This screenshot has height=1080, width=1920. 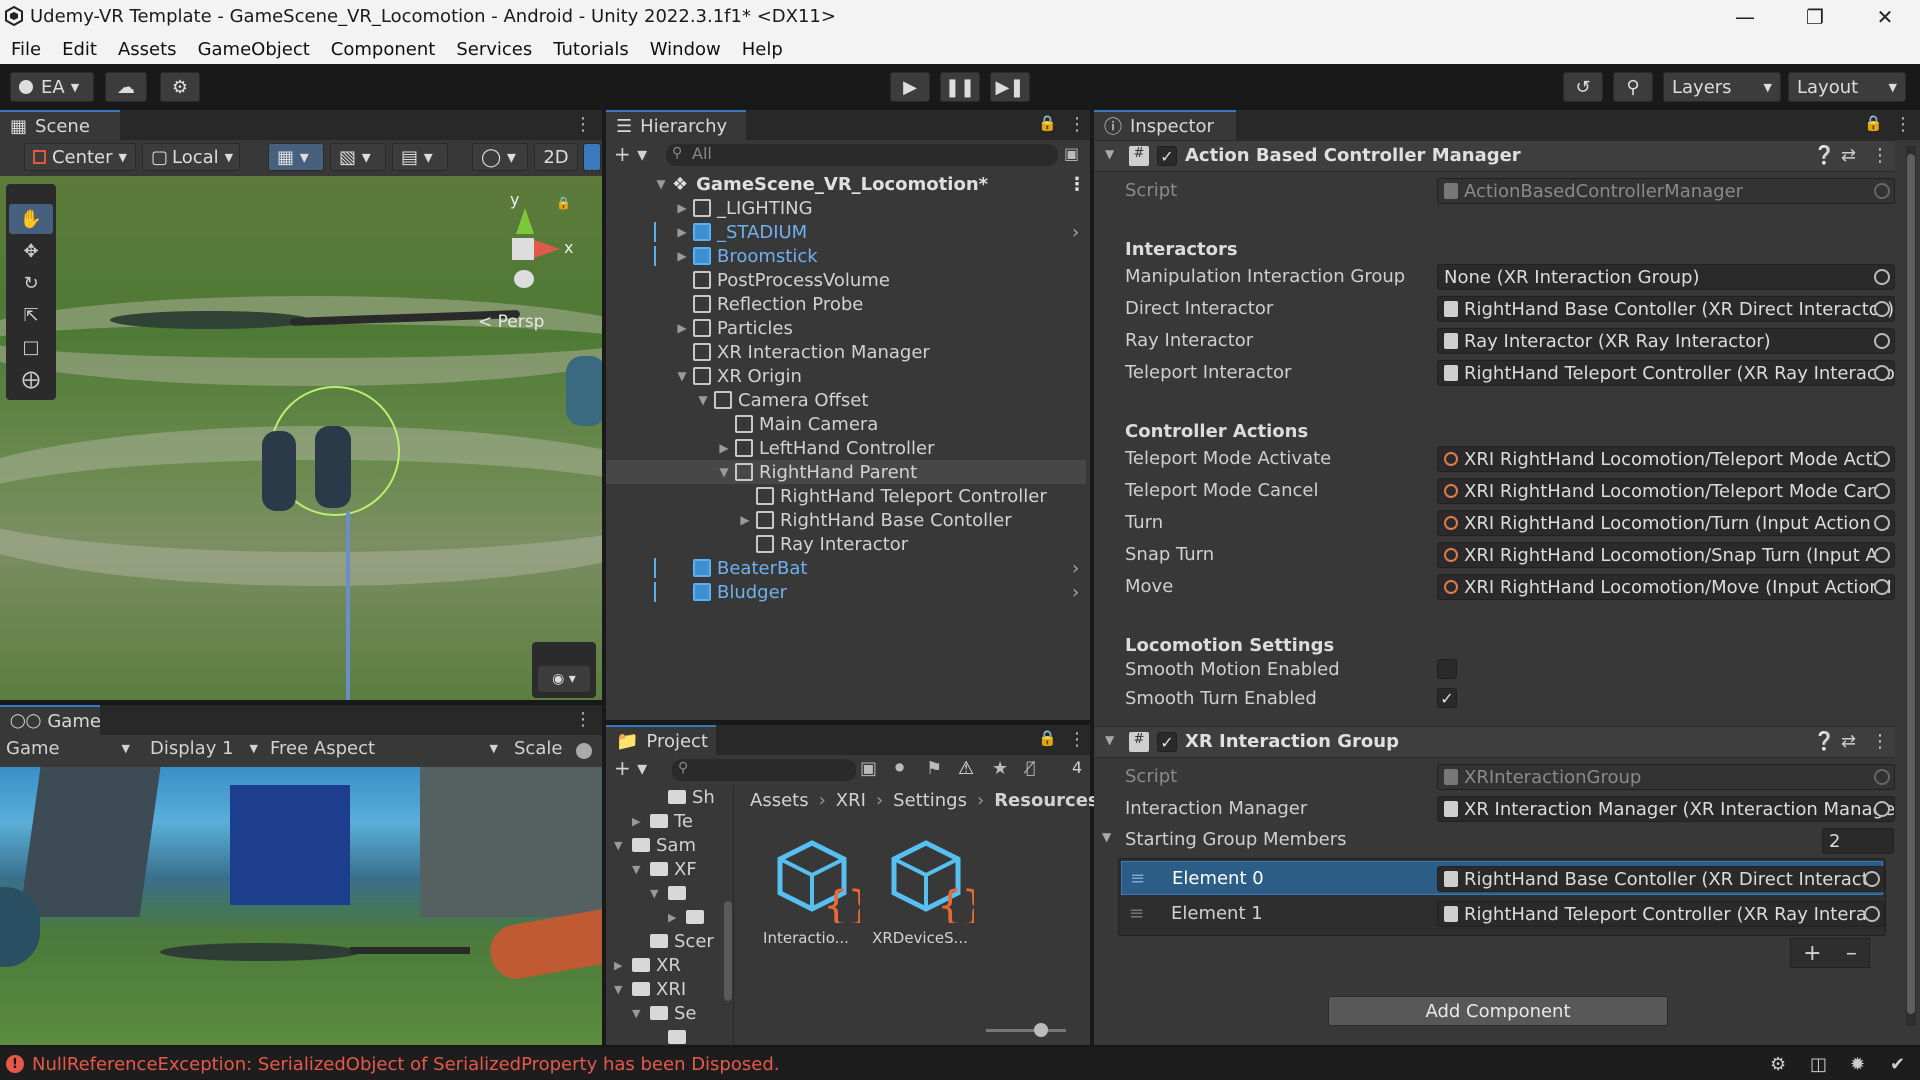 I want to click on folder-tree-item, so click(x=671, y=1035).